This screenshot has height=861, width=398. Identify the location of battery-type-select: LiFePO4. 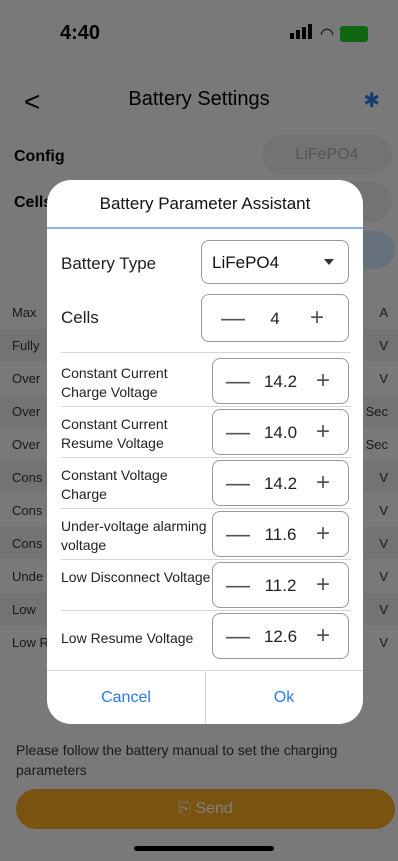
(275, 262).